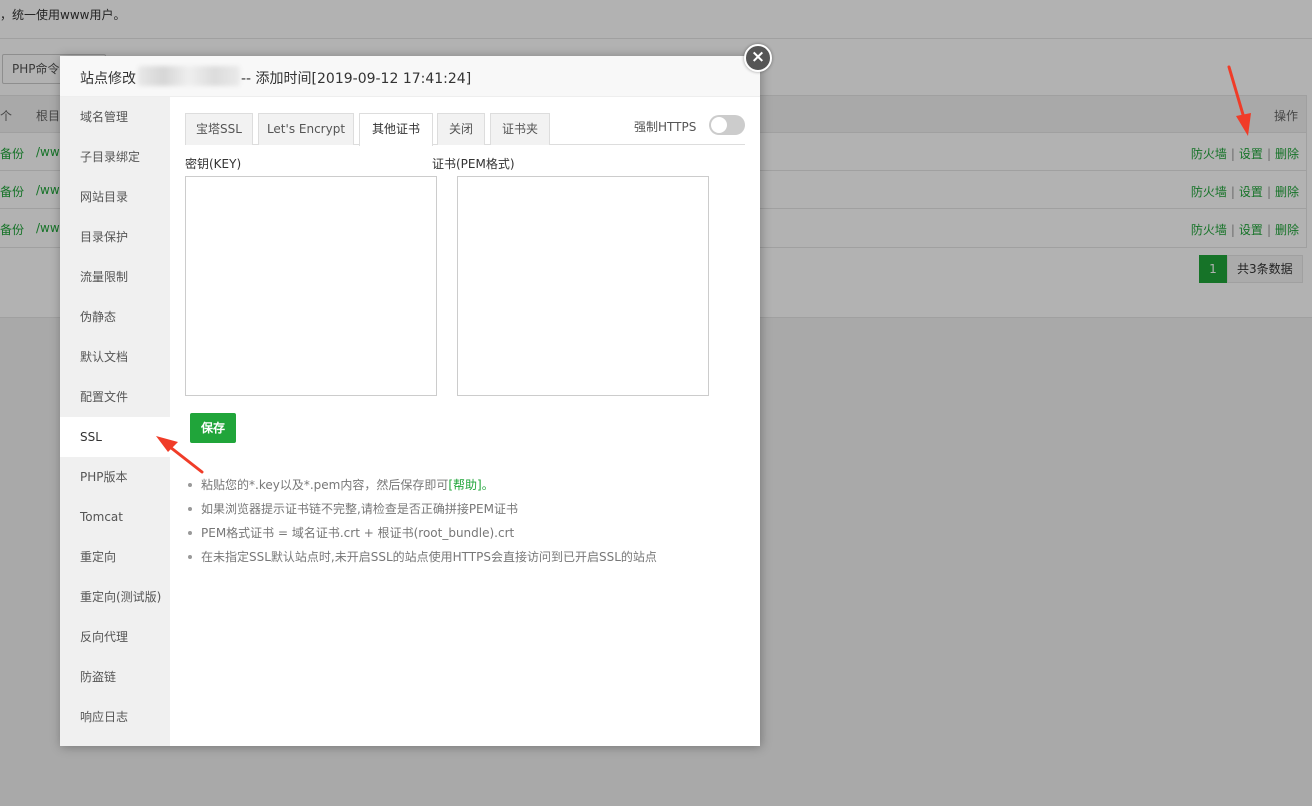  What do you see at coordinates (306, 129) in the screenshot?
I see `tab-lets-encrypt: Let's Encrypt` at bounding box center [306, 129].